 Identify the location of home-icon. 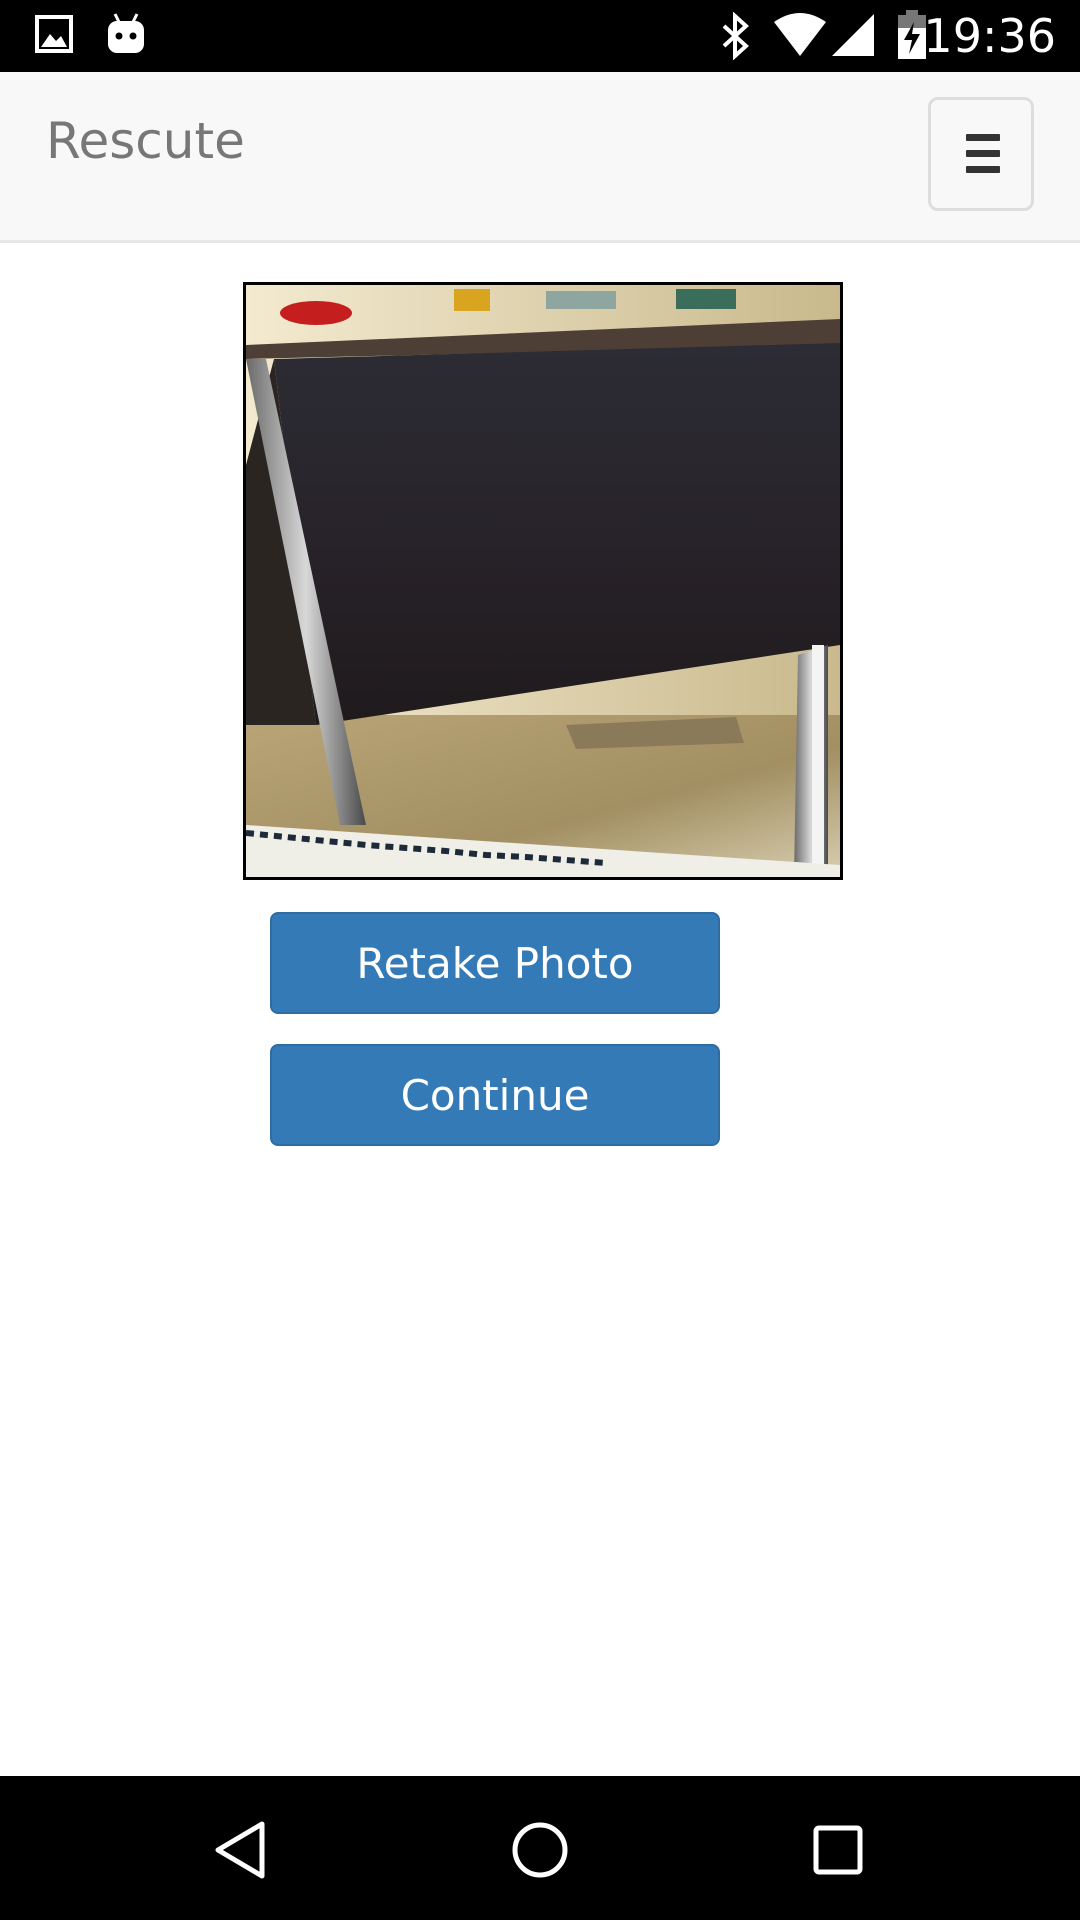
(540, 1850).